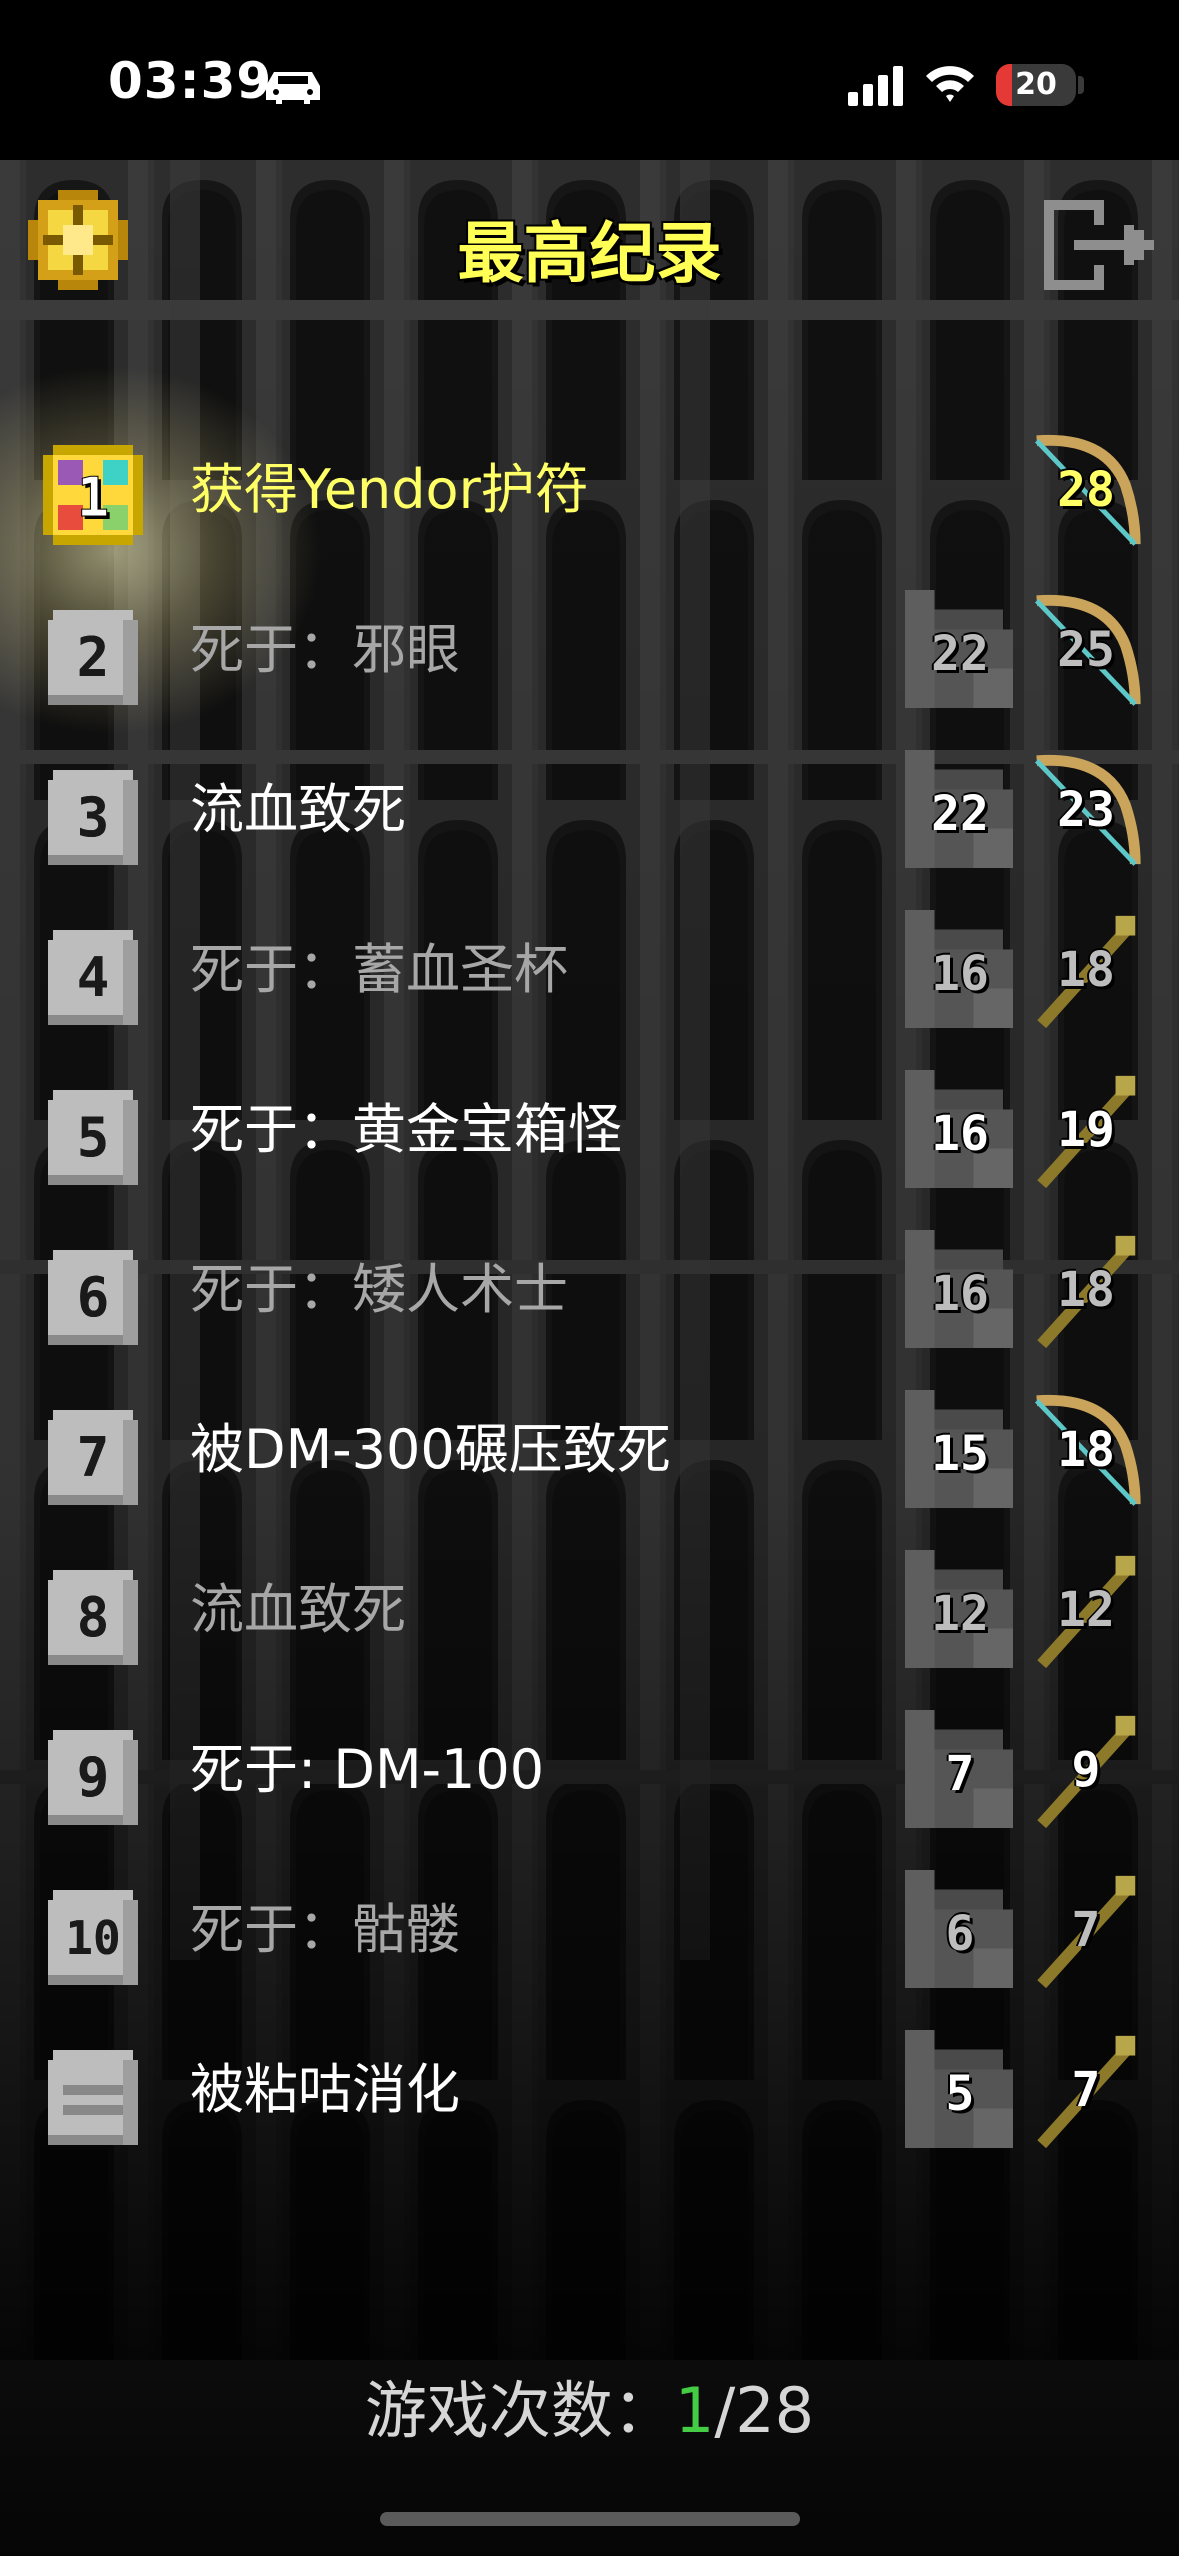  Describe the element at coordinates (519, 2410) in the screenshot. I see `games-played-label: 游戏次数：` at that location.